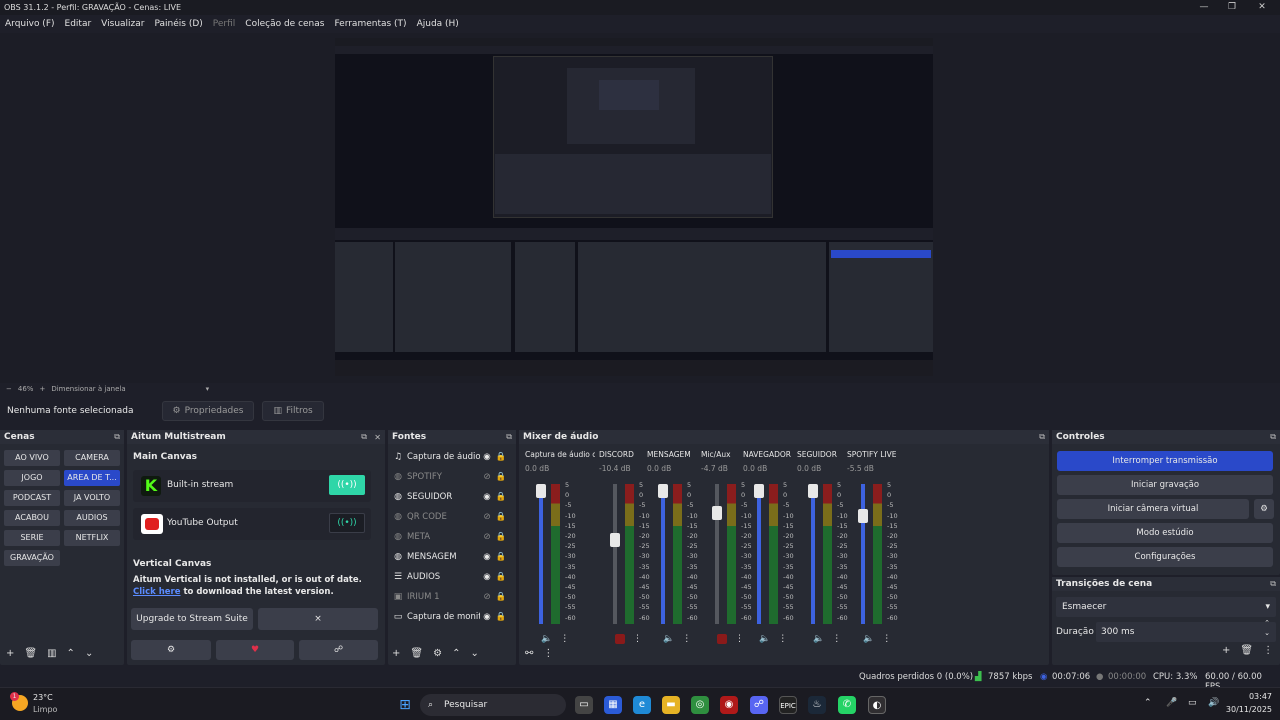 Image resolution: width=1280 pixels, height=720 pixels. Describe the element at coordinates (451, 597) in the screenshot. I see `source-row: ▣ IRIUM 1 ⊘ 🔒` at that location.